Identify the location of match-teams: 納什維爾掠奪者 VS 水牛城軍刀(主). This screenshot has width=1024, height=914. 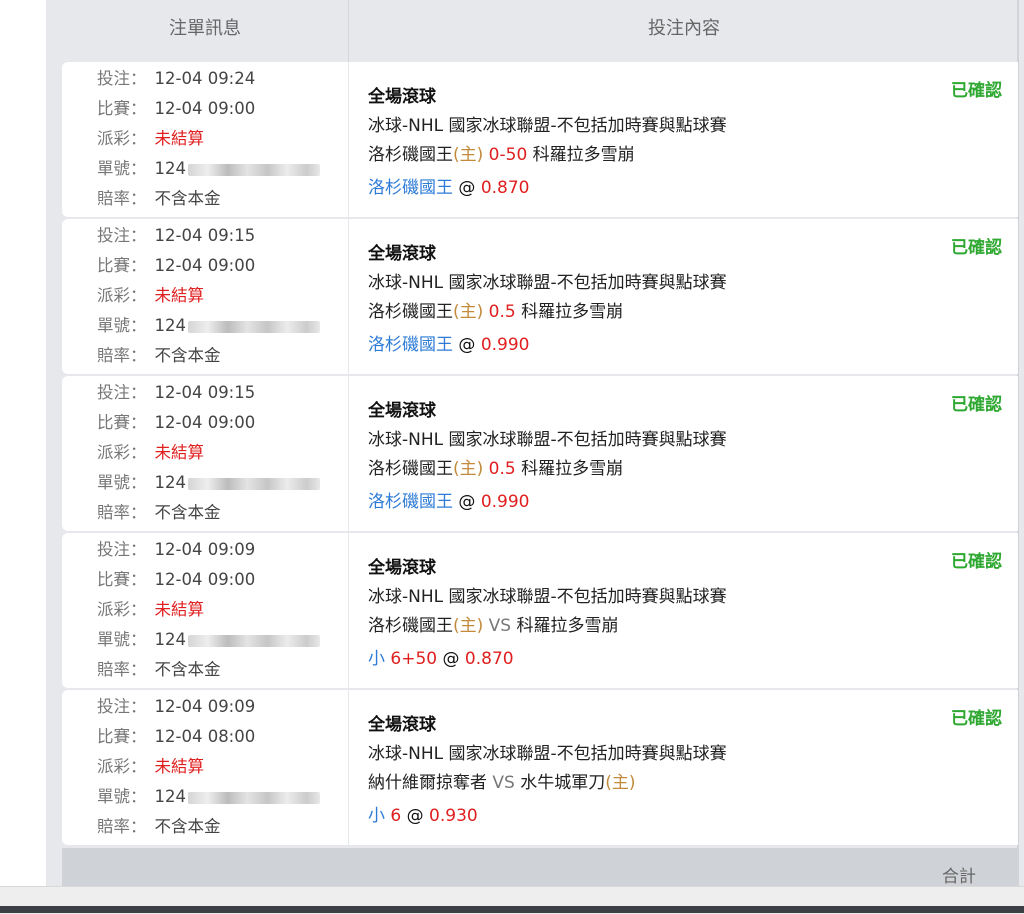
(502, 780).